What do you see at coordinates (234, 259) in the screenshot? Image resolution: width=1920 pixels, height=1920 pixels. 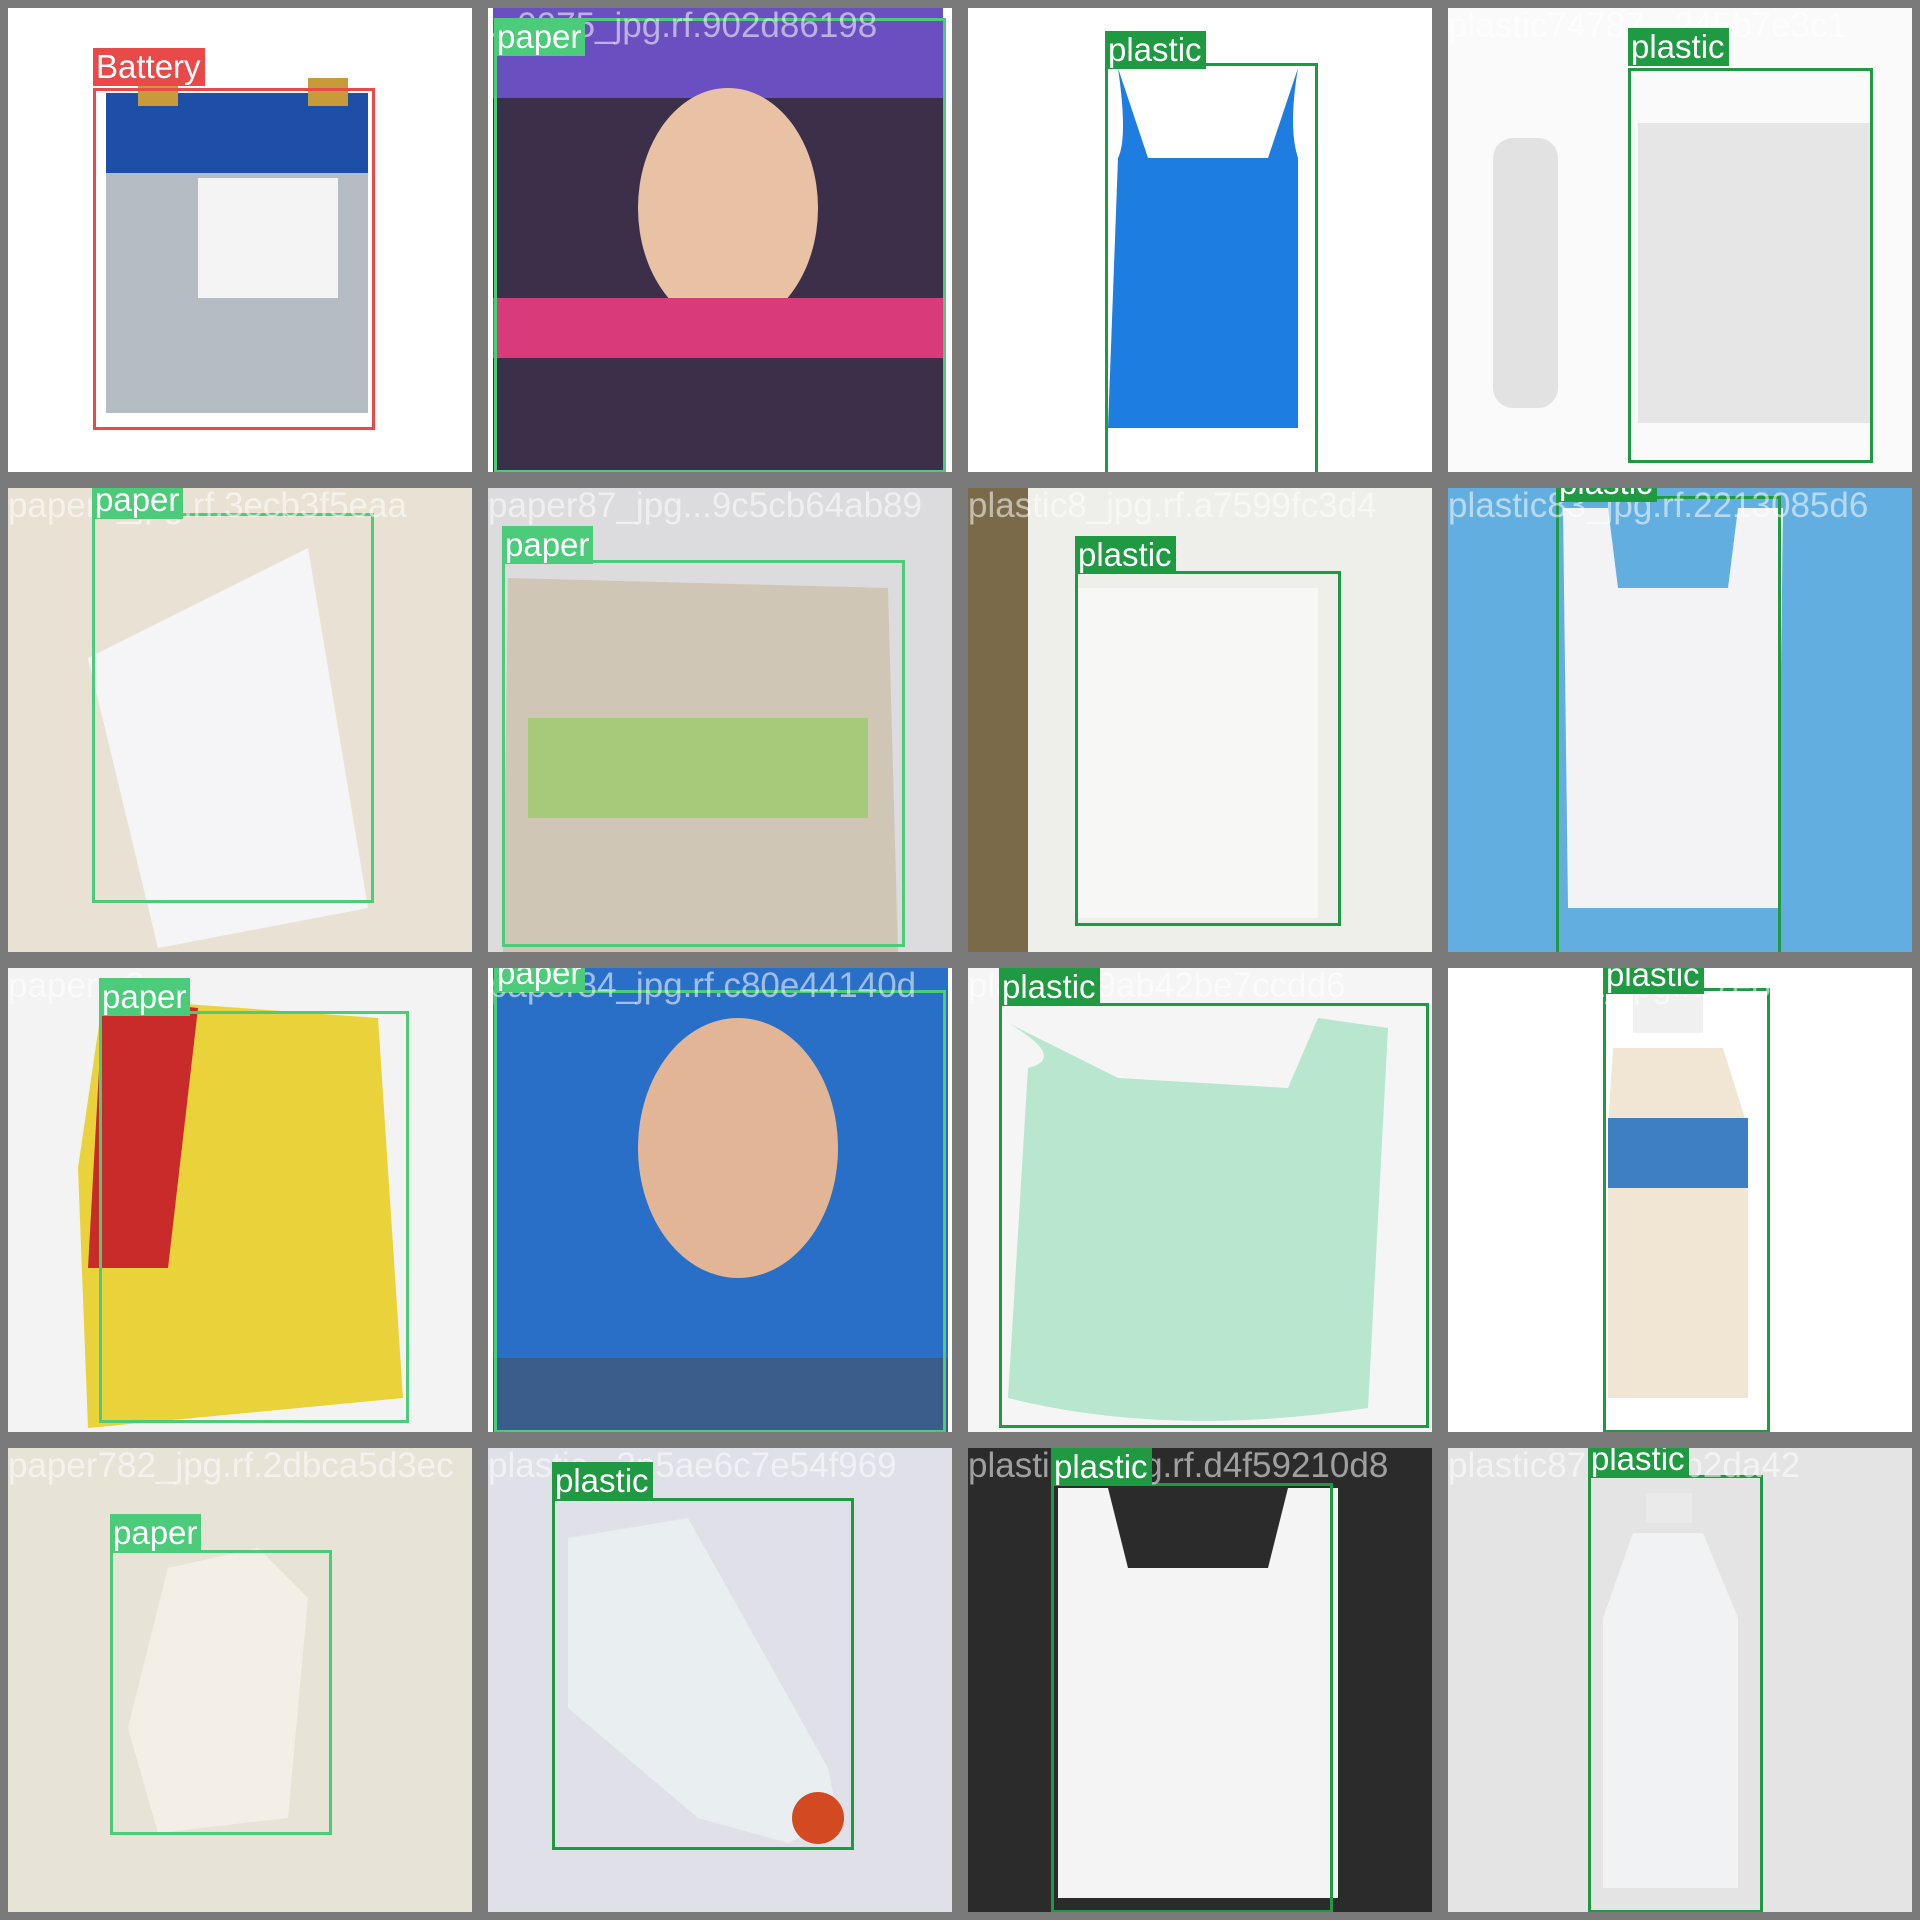 I see `bbox-battery` at bounding box center [234, 259].